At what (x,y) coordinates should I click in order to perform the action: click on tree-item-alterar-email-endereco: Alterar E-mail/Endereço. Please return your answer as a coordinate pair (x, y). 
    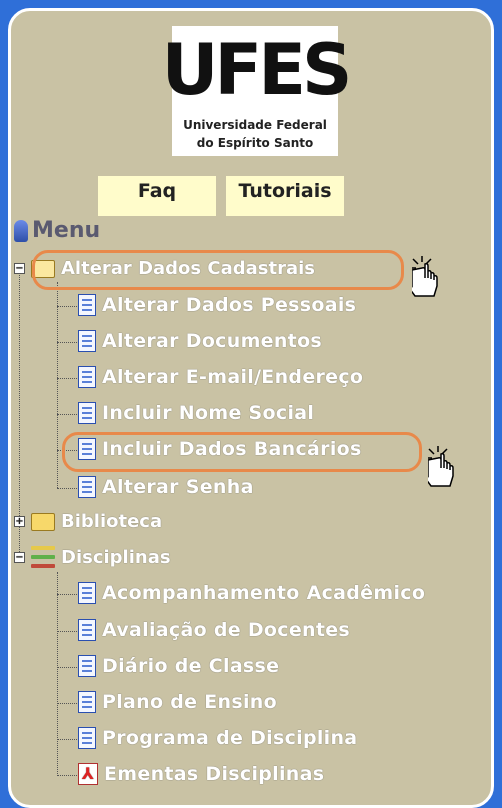
    Looking at the image, I should click on (220, 377).